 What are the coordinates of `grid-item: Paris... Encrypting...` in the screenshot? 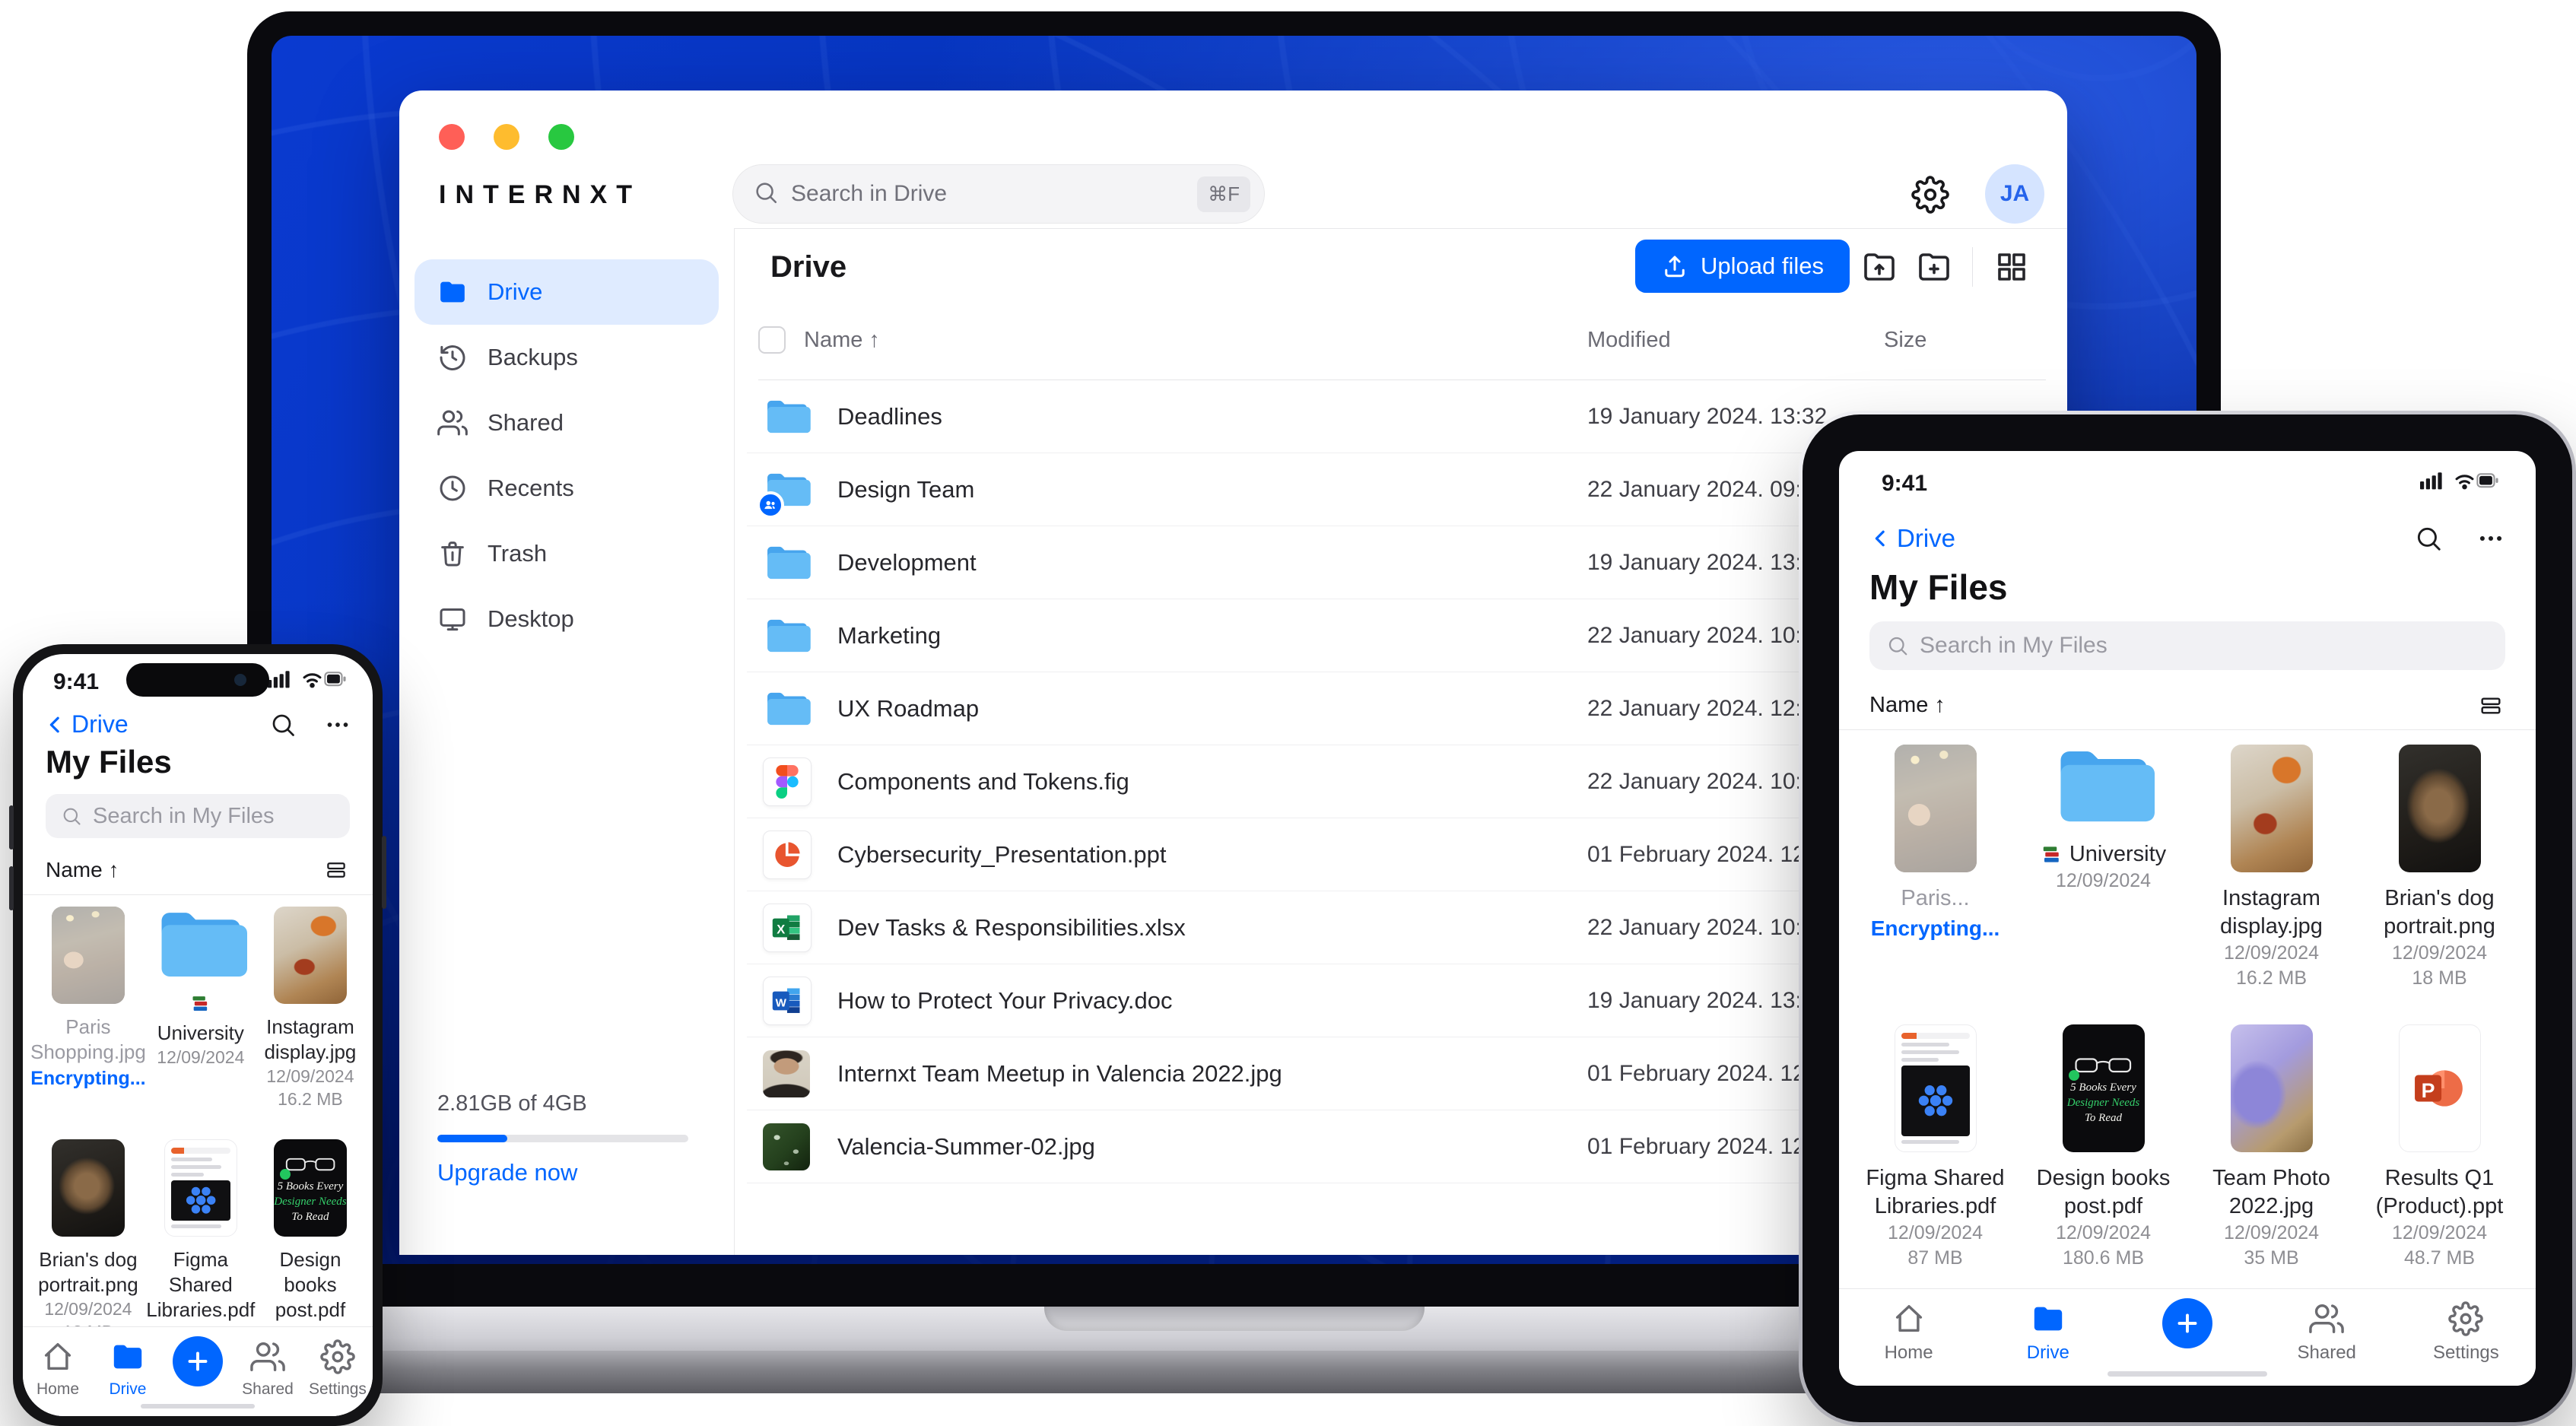 It's located at (1935, 868).